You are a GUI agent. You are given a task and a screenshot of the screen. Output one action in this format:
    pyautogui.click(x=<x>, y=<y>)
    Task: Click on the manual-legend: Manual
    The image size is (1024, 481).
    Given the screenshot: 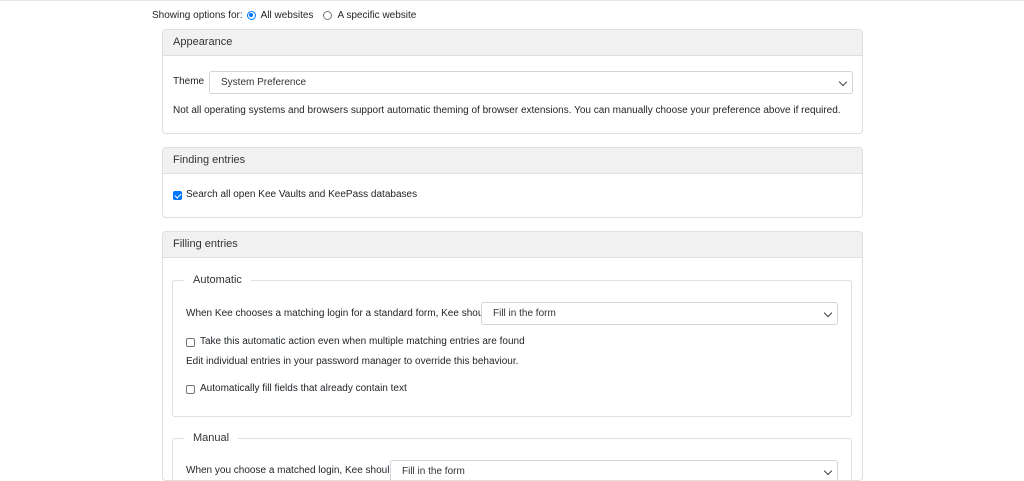 What is the action you would take?
    pyautogui.click(x=211, y=438)
    